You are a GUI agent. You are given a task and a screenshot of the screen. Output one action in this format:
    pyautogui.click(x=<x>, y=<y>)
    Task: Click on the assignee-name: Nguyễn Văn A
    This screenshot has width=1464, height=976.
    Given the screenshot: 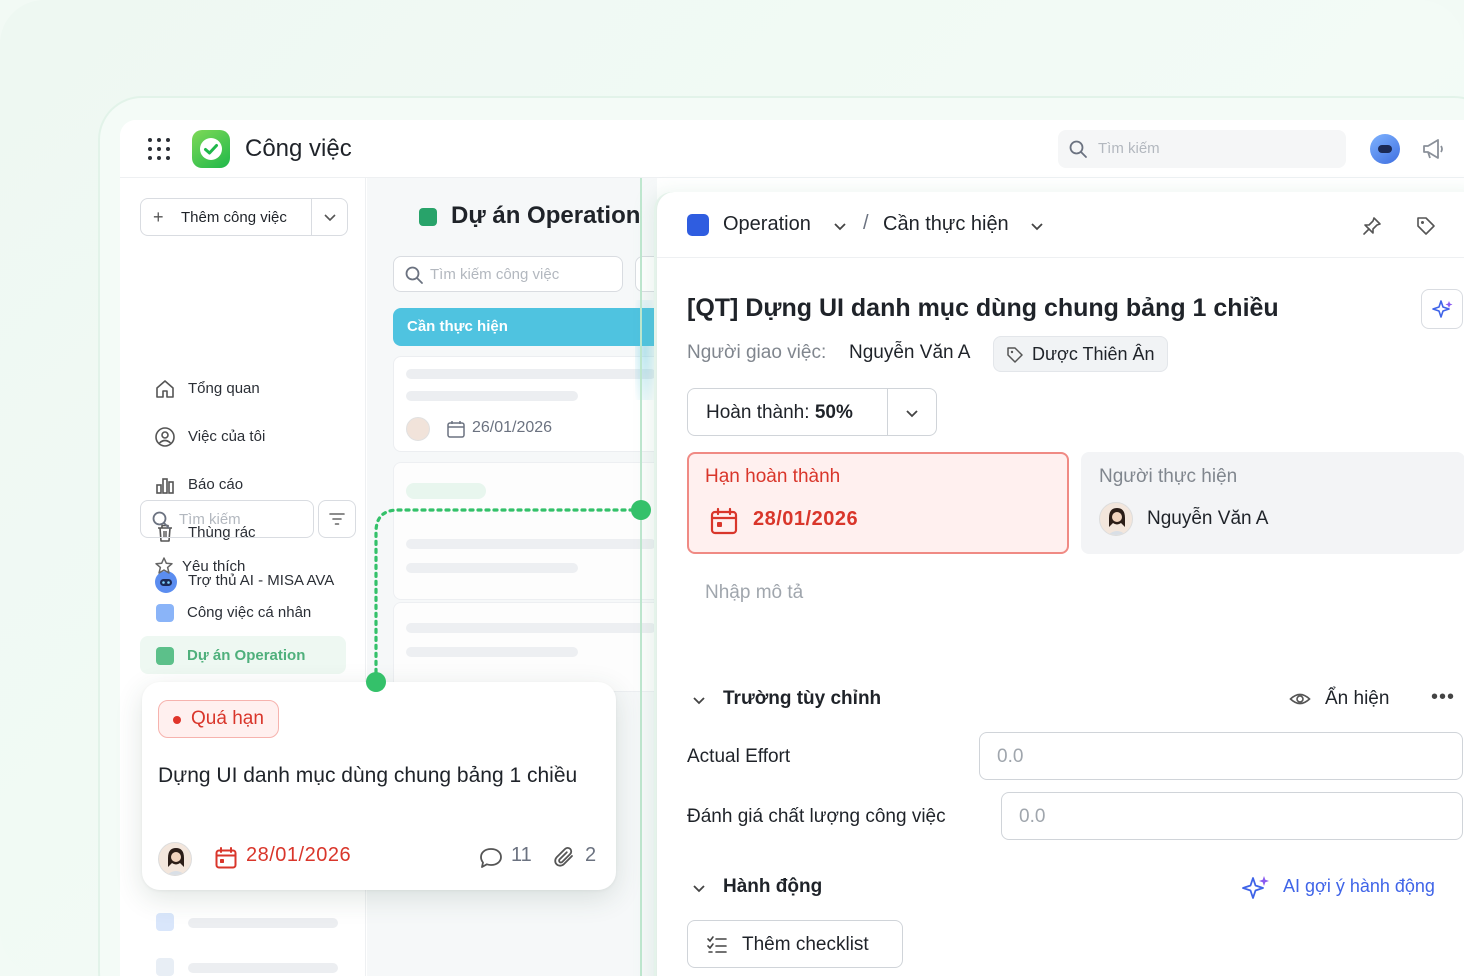 What is the action you would take?
    pyautogui.click(x=1208, y=518)
    